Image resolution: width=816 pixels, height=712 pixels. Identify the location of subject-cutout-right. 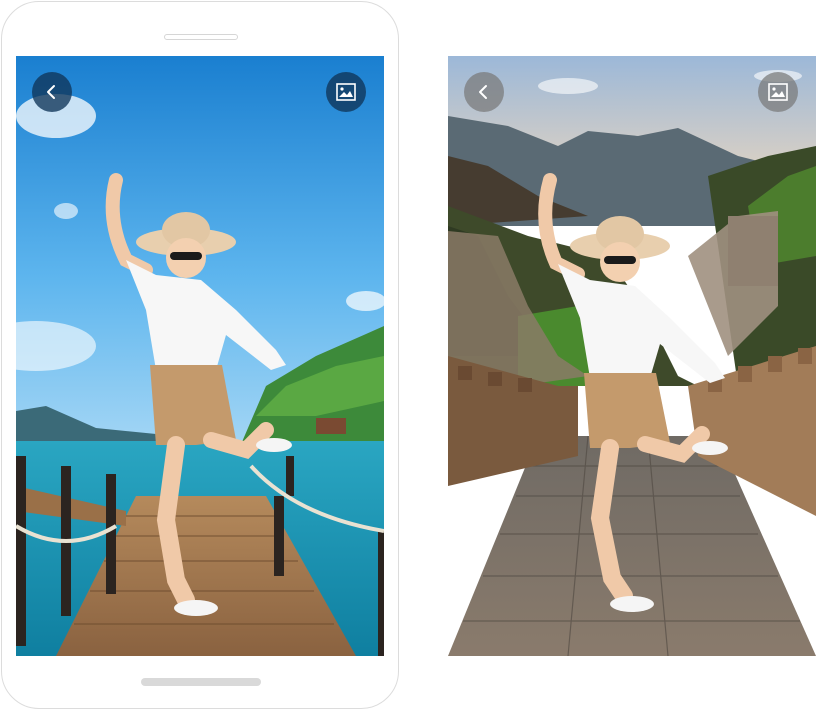
(633, 392).